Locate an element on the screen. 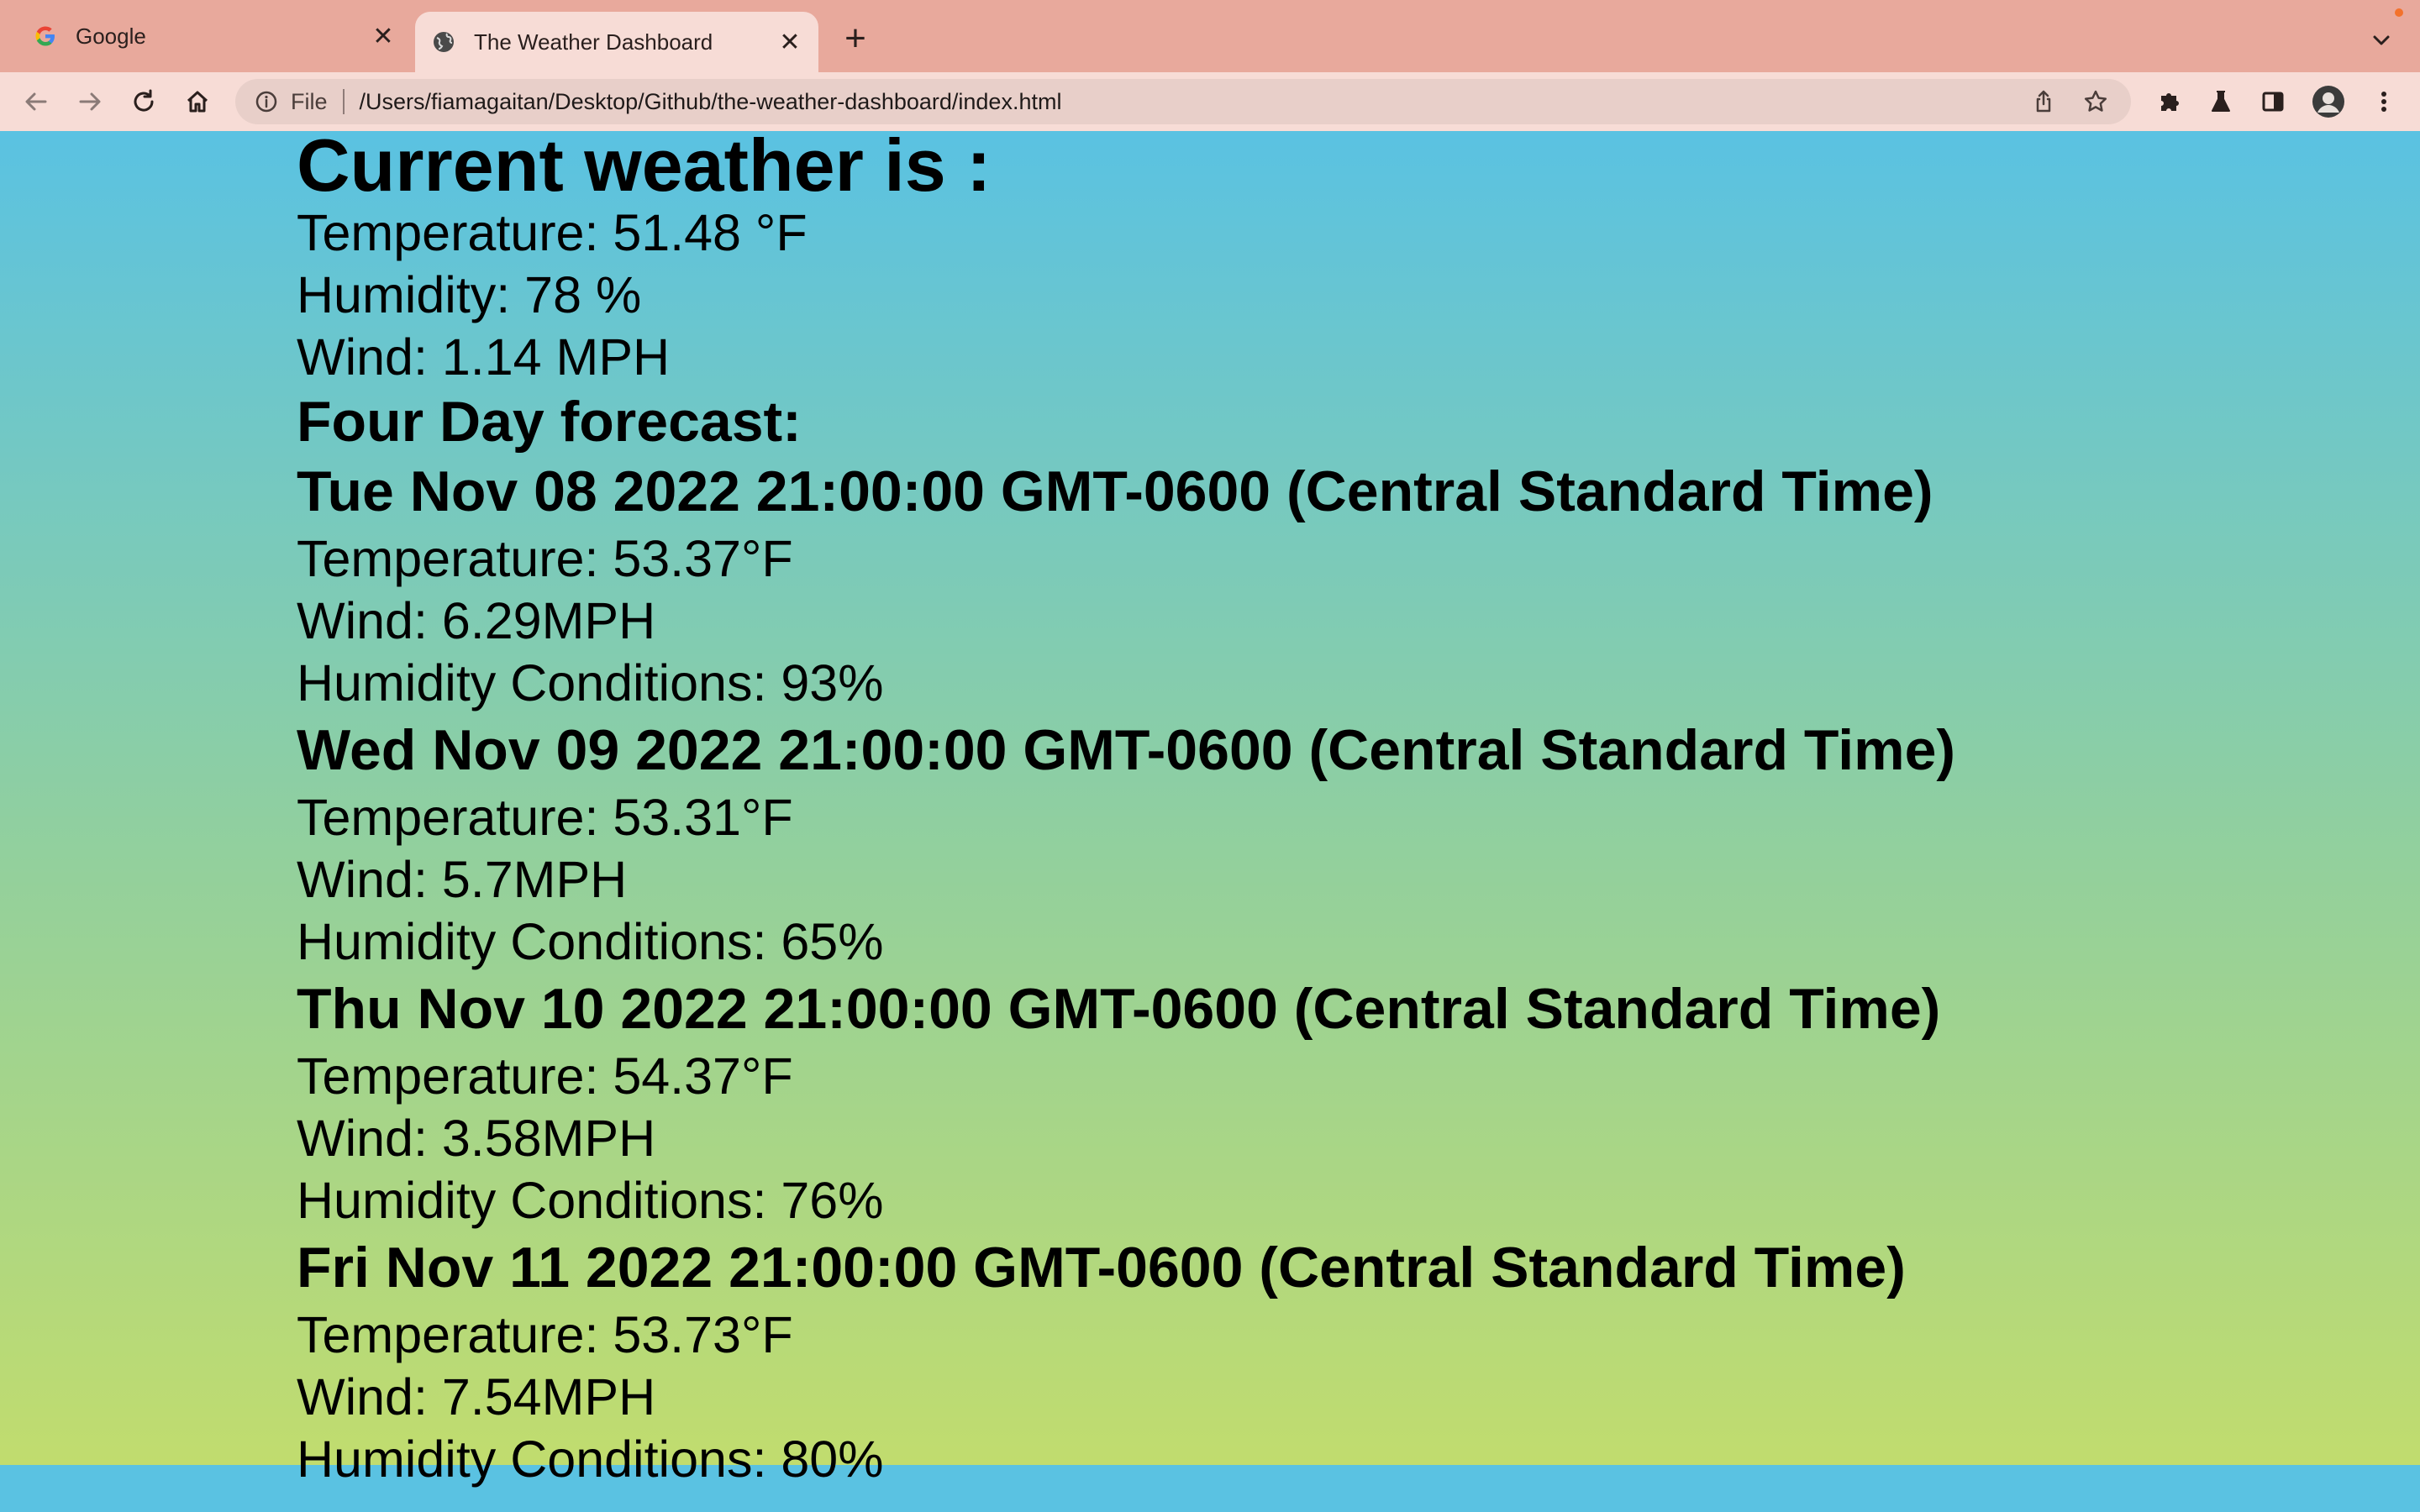 This screenshot has height=1512, width=2420. arrow-left-icon is located at coordinates (36, 101).